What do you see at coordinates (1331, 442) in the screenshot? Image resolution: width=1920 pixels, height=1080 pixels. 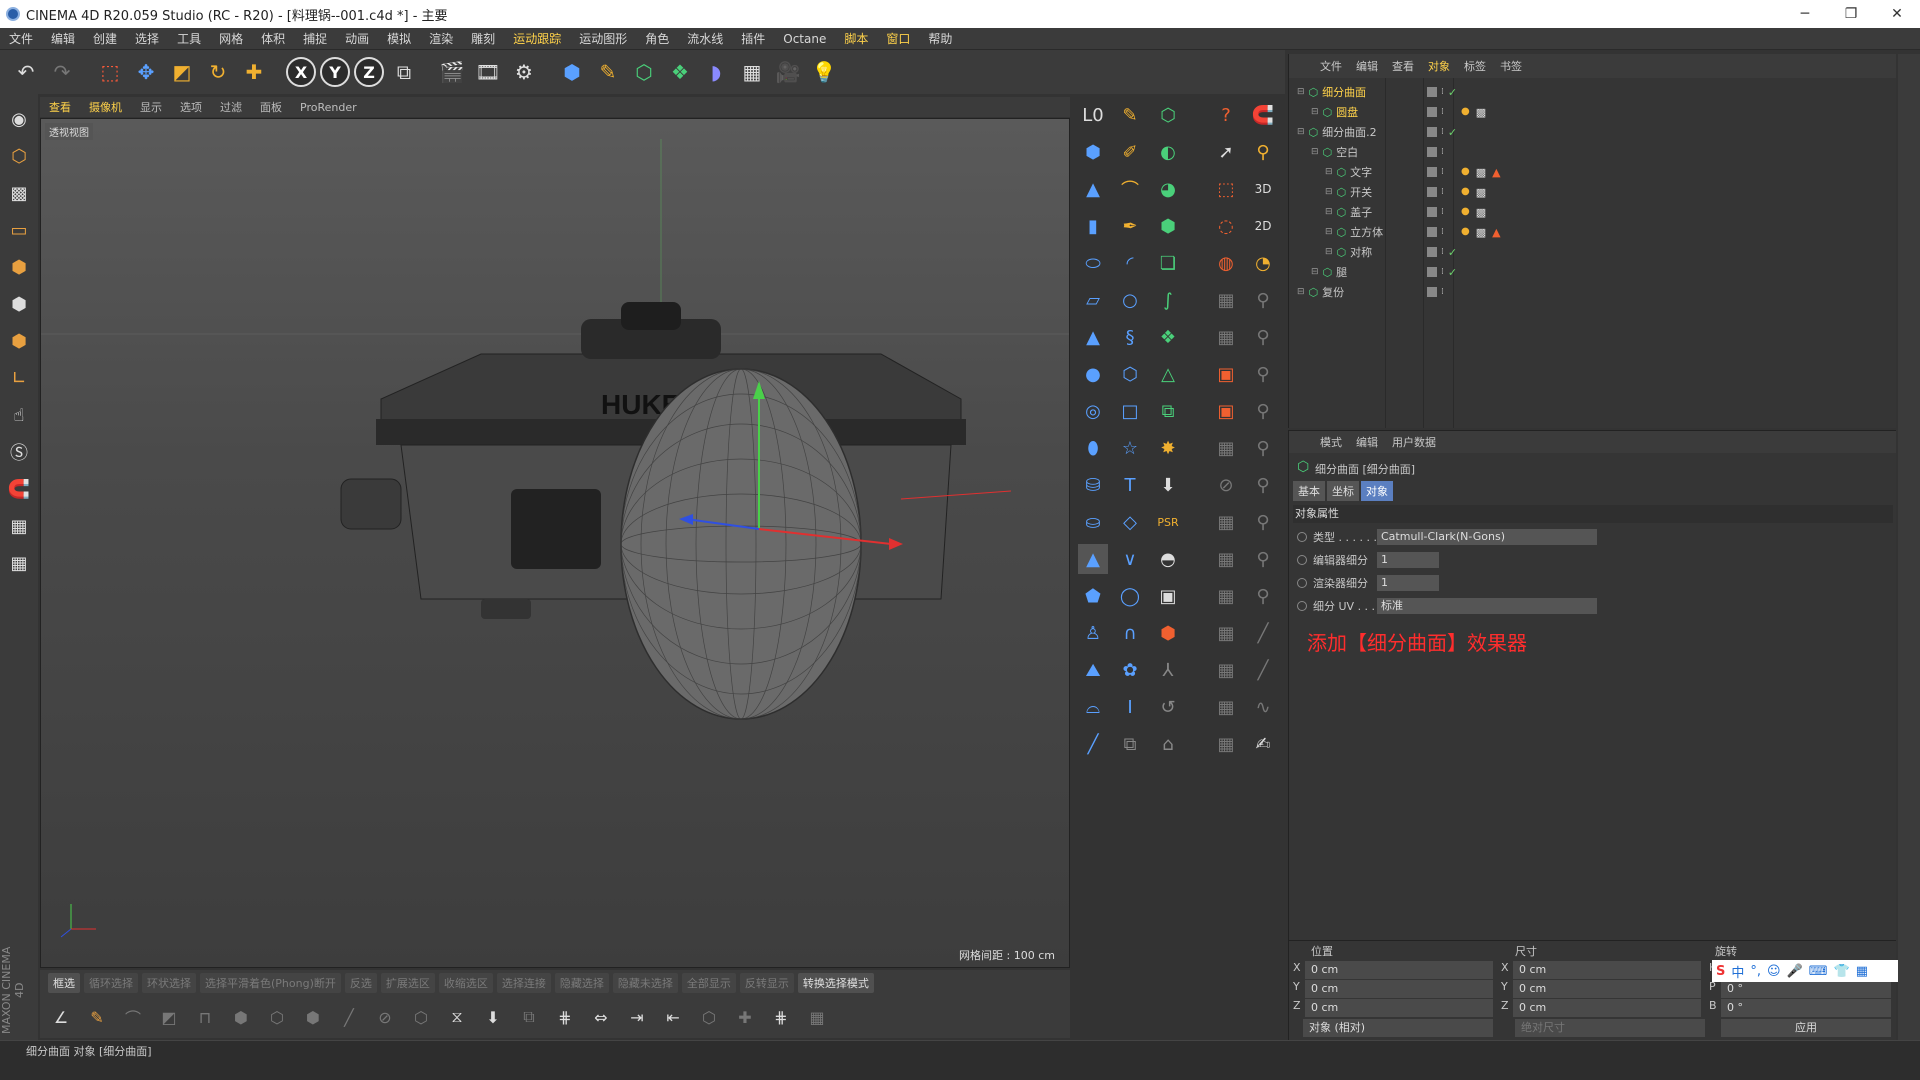 I see `attribute-menu-item: 模式` at bounding box center [1331, 442].